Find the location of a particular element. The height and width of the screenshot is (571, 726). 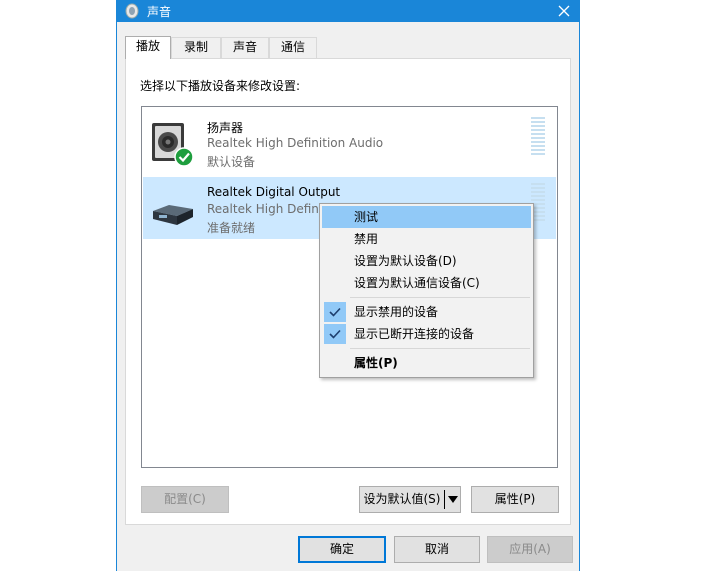

set-default-button: 设为默认值(S) is located at coordinates (402, 499).